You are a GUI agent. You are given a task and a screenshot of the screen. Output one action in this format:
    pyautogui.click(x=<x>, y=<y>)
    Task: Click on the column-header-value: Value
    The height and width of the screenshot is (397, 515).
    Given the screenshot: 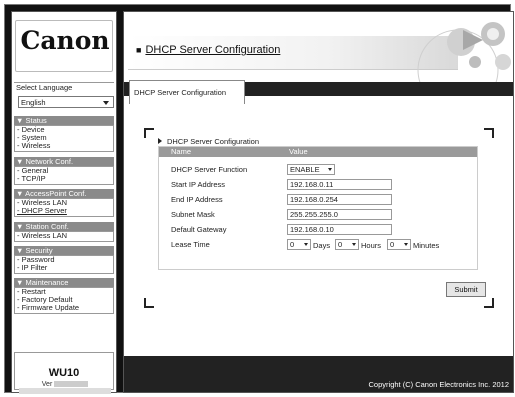 What is the action you would take?
    pyautogui.click(x=298, y=151)
    